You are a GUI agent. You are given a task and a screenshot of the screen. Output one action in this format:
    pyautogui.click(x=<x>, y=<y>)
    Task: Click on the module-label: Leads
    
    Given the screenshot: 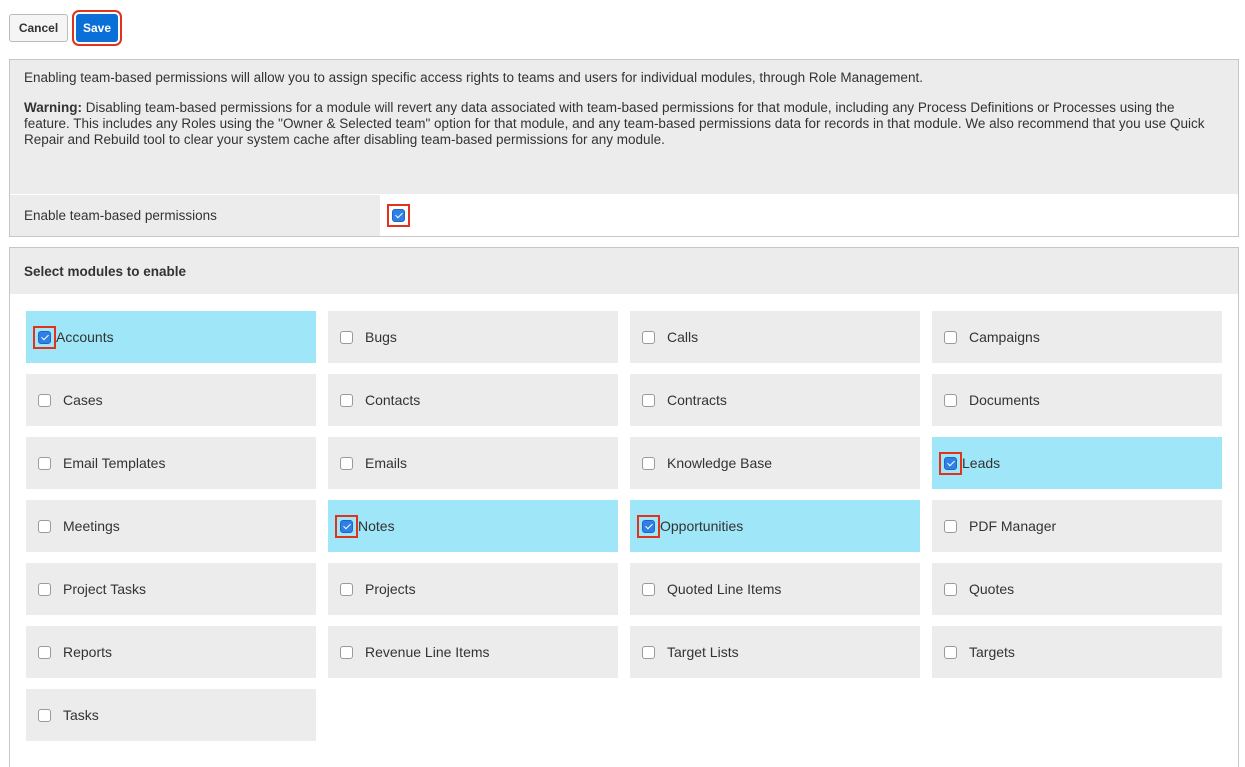 What is the action you would take?
    pyautogui.click(x=981, y=463)
    